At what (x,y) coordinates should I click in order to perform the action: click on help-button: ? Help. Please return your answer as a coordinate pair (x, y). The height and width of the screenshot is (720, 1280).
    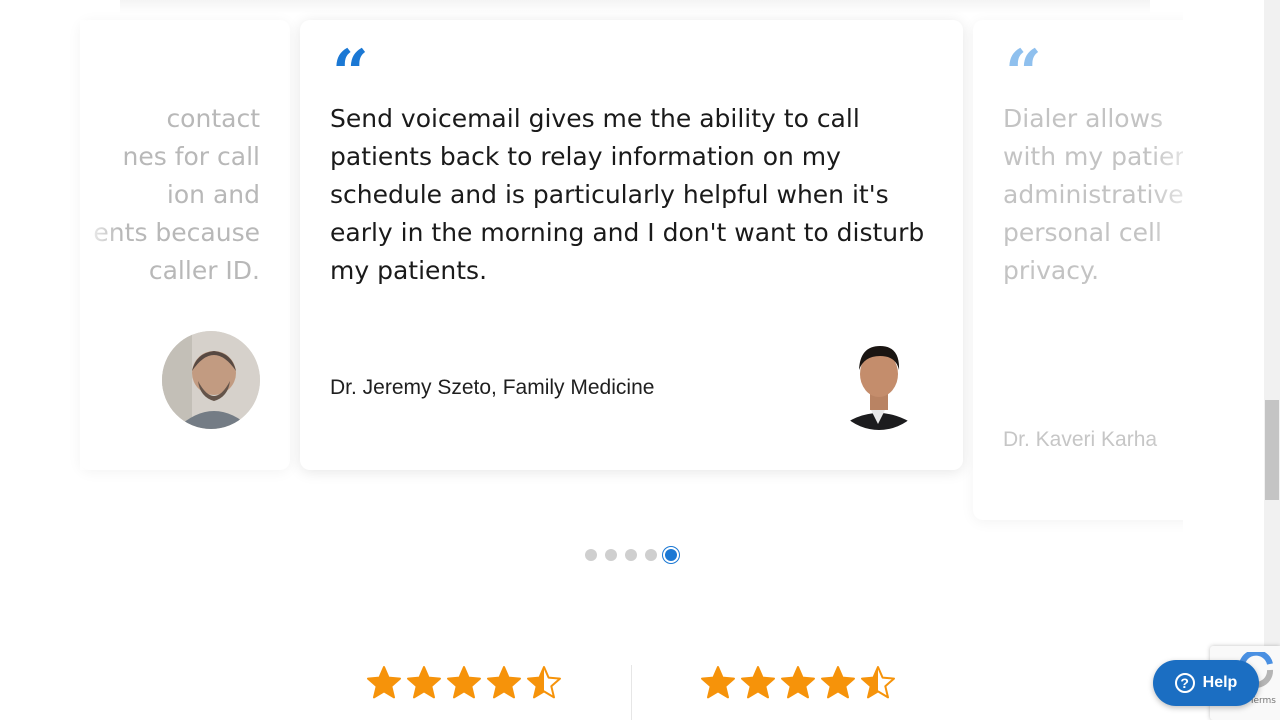
    Looking at the image, I should click on (1206, 683).